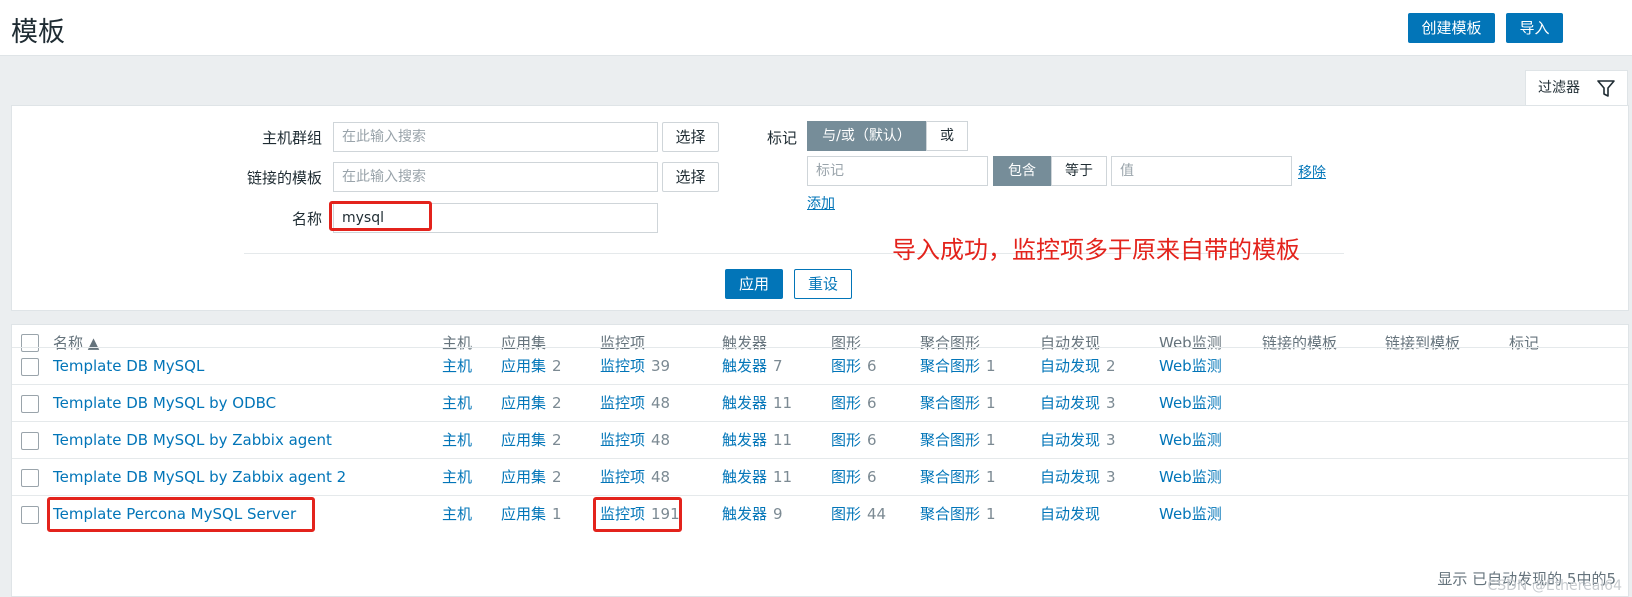 The height and width of the screenshot is (597, 1632). I want to click on tag-mode-or: 或, so click(947, 136).